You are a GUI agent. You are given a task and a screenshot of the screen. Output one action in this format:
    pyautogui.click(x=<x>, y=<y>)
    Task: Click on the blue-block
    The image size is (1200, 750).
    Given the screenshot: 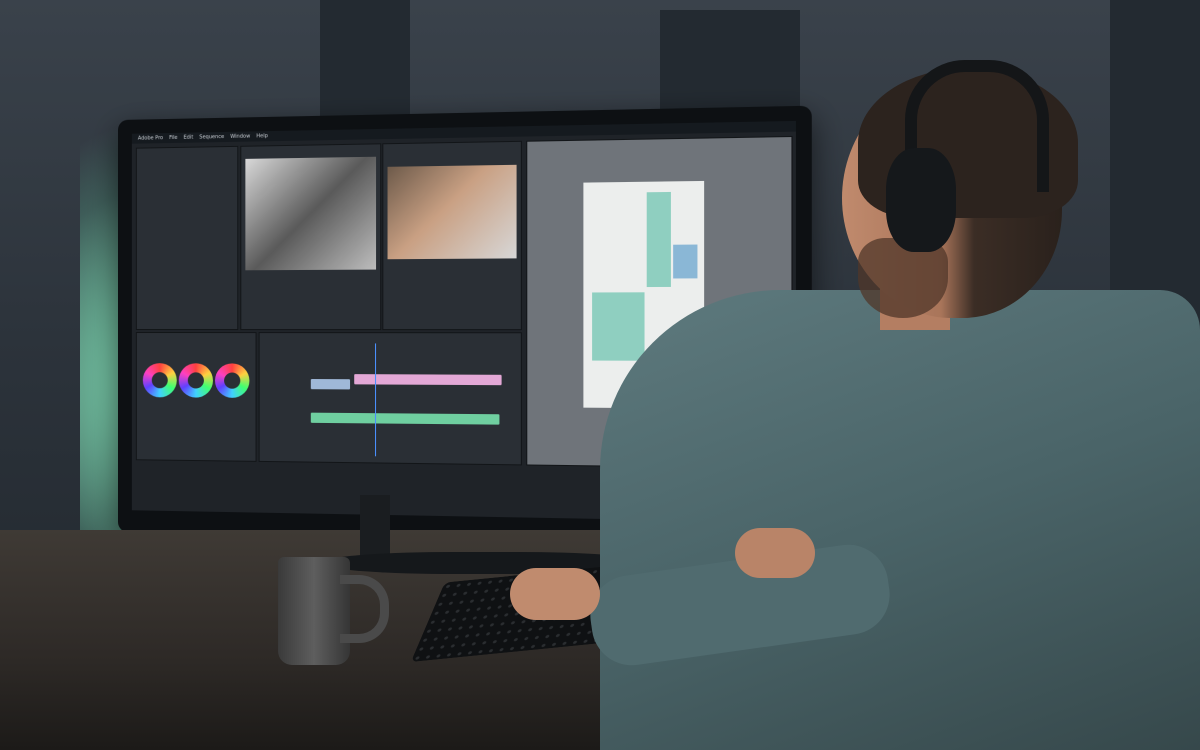 What is the action you would take?
    pyautogui.click(x=685, y=261)
    